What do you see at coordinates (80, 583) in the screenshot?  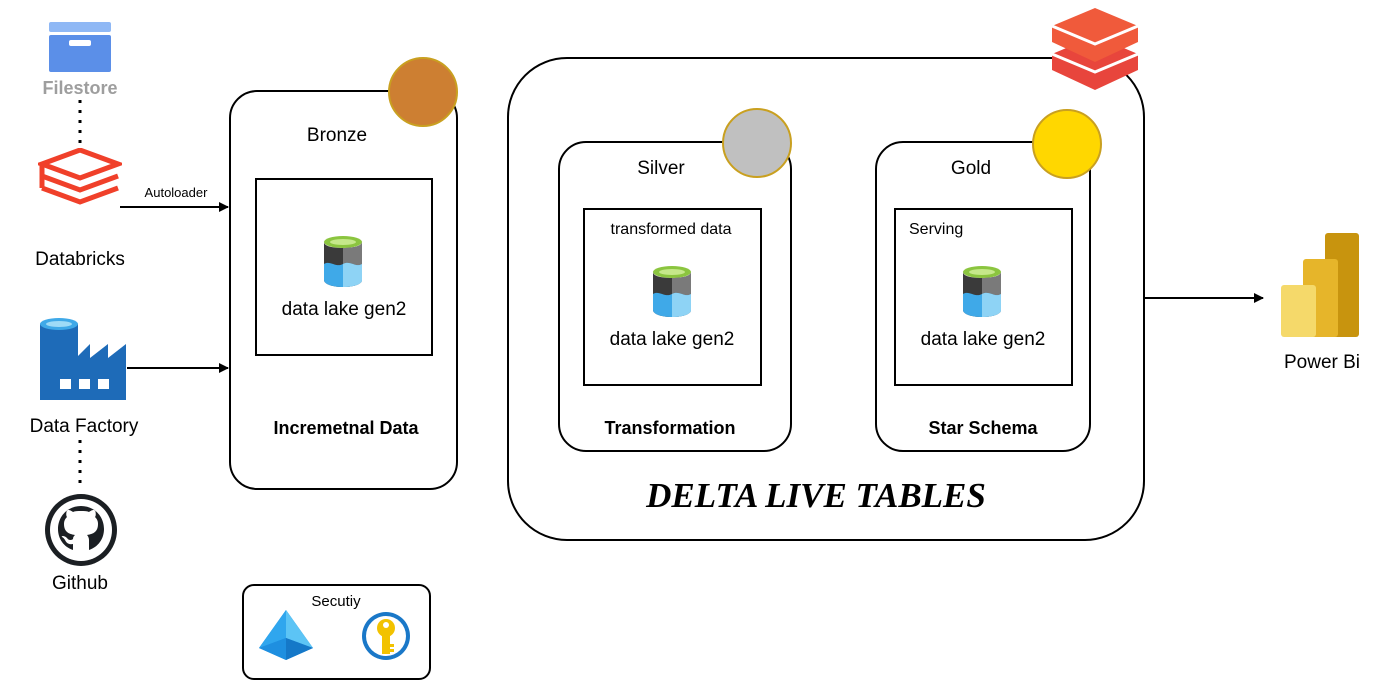 I see `github-label: Github` at bounding box center [80, 583].